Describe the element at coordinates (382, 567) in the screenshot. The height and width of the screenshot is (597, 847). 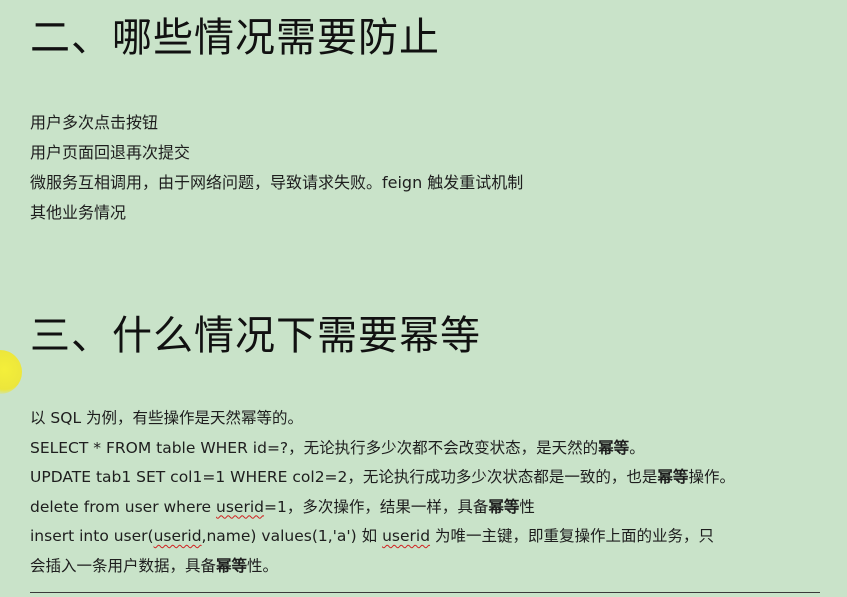
I see `insert-continuation-line: 会插入一条用户数据，具备幂等性。` at that location.